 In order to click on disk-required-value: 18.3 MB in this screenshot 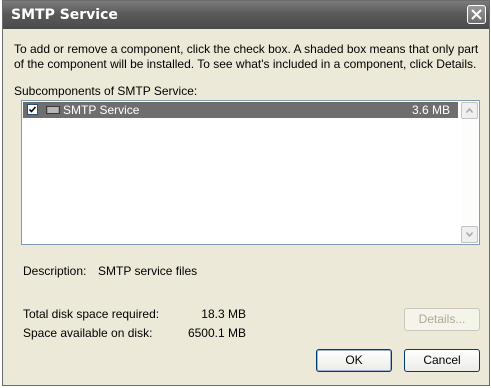, I will do `click(223, 314)`.